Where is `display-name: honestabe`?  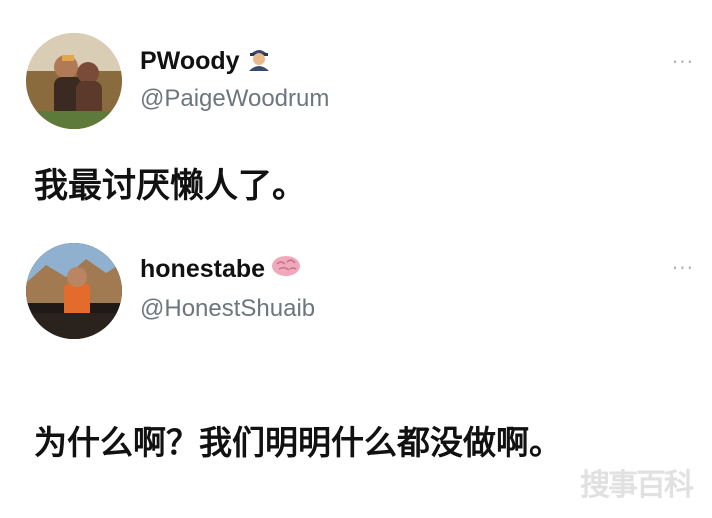 display-name: honestabe is located at coordinates (202, 269).